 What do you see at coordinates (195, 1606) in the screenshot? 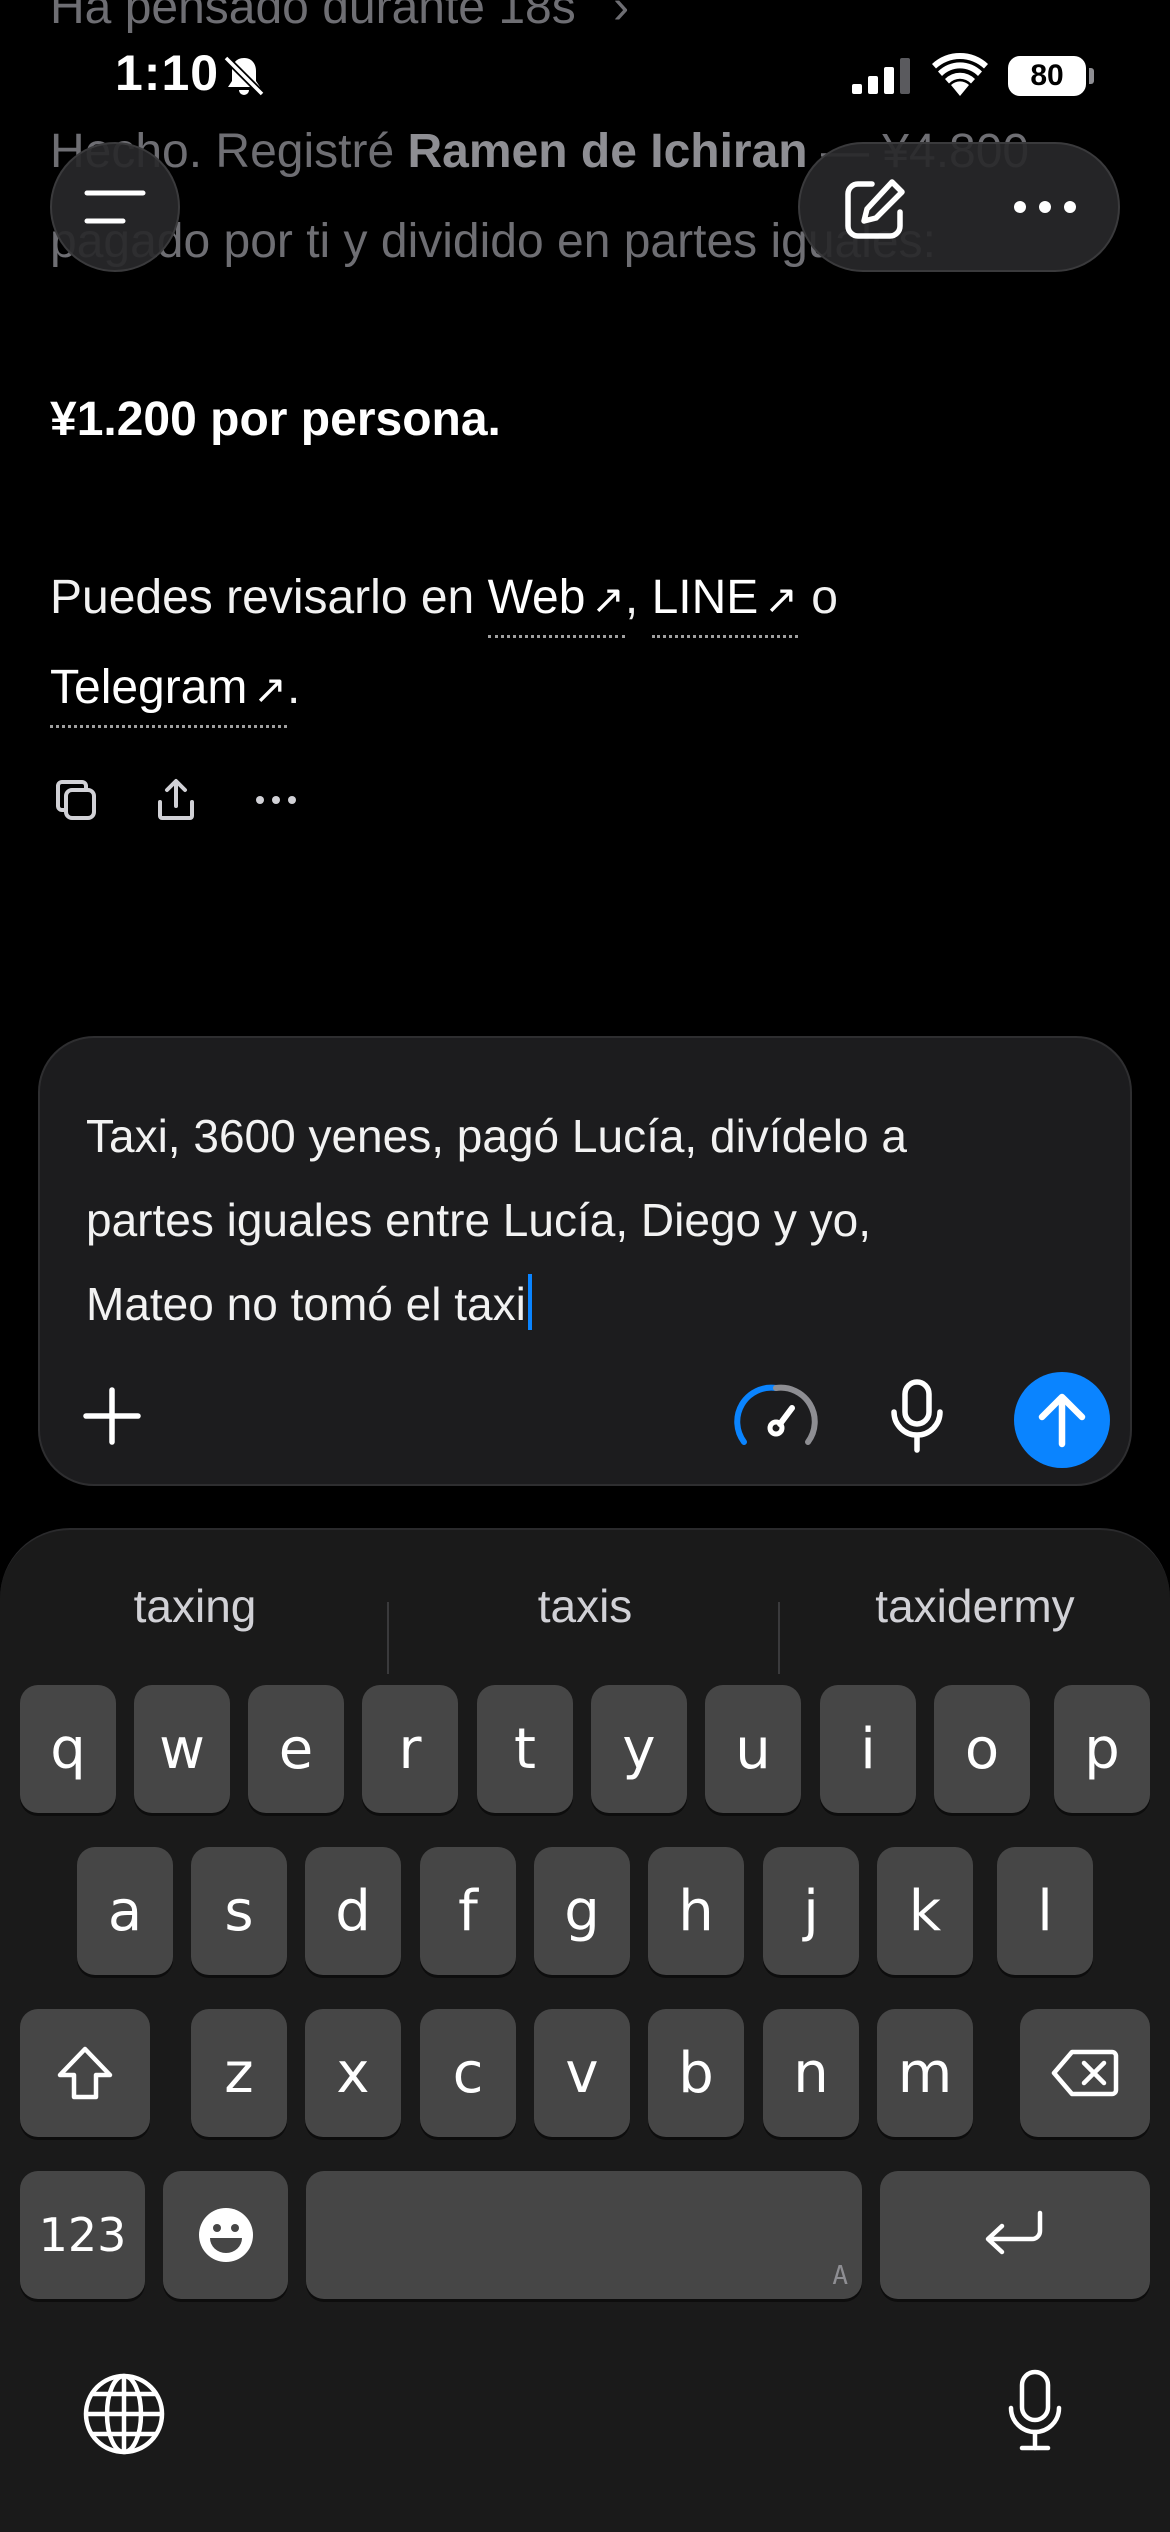
I see `suggestion-item: taxing` at bounding box center [195, 1606].